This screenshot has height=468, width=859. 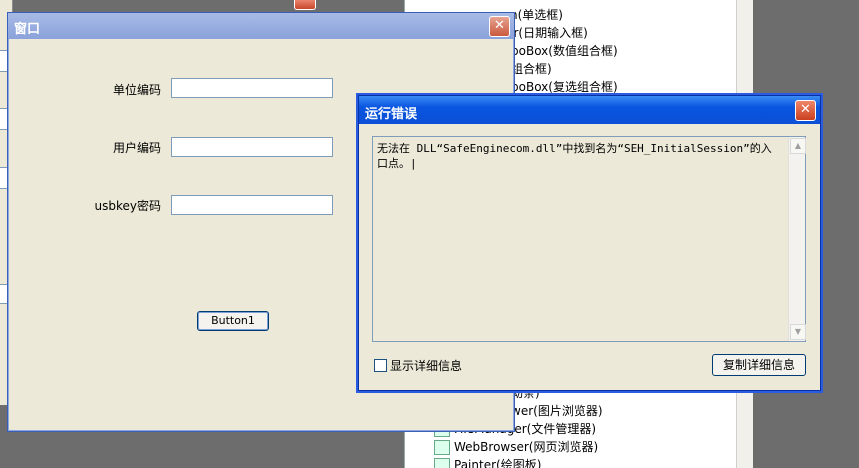 What do you see at coordinates (442, 463) in the screenshot?
I see `paint-icon` at bounding box center [442, 463].